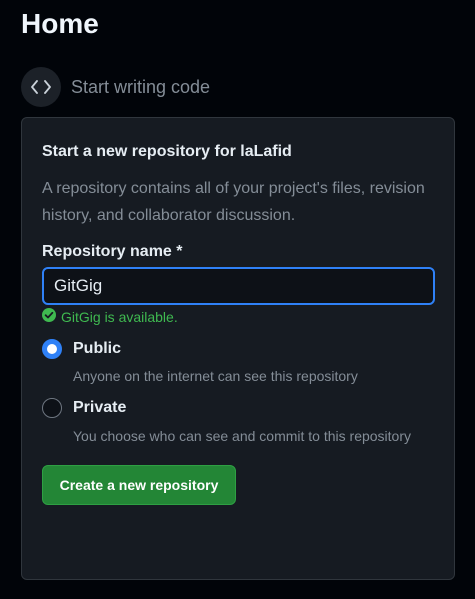  Describe the element at coordinates (119, 316) in the screenshot. I see `availability-text: GitGig is available.` at that location.